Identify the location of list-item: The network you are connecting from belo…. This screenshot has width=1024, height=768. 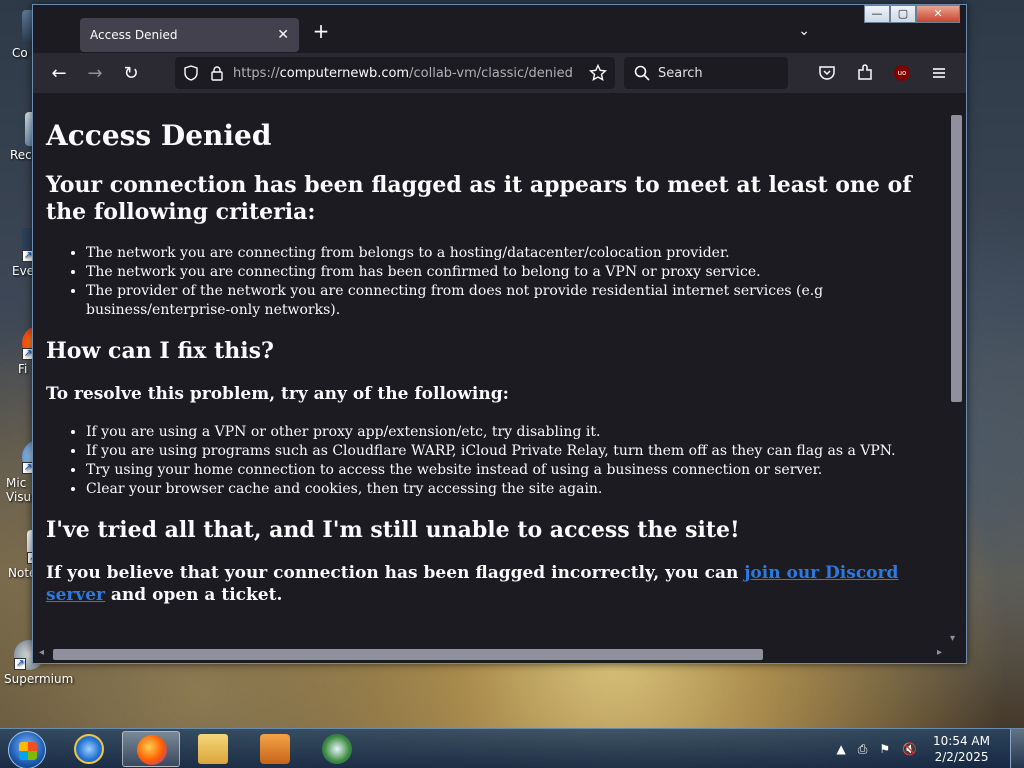
(510, 253).